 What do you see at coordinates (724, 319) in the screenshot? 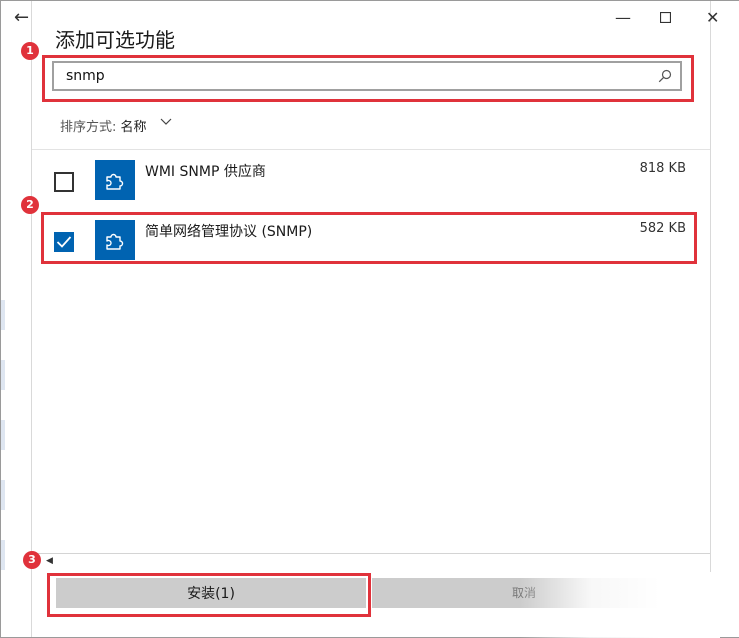
I see `background-window-right` at bounding box center [724, 319].